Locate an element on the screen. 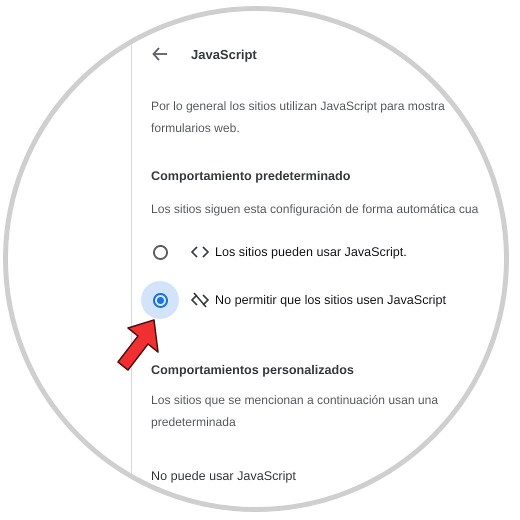  code-icon is located at coordinates (200, 252).